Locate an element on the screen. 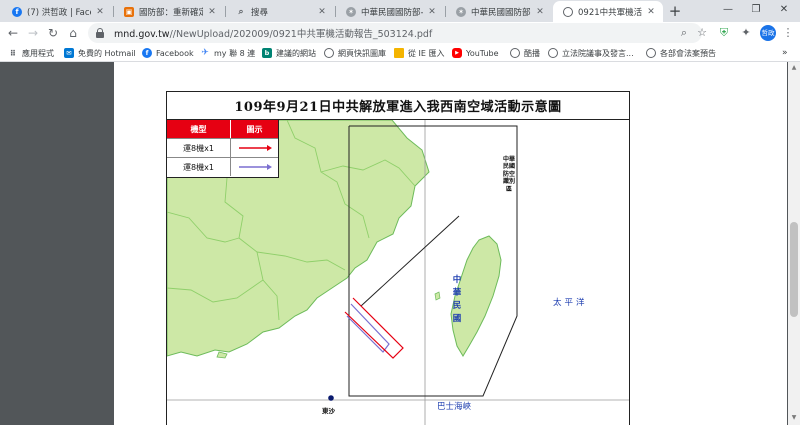  back-button: ← is located at coordinates (13, 33).